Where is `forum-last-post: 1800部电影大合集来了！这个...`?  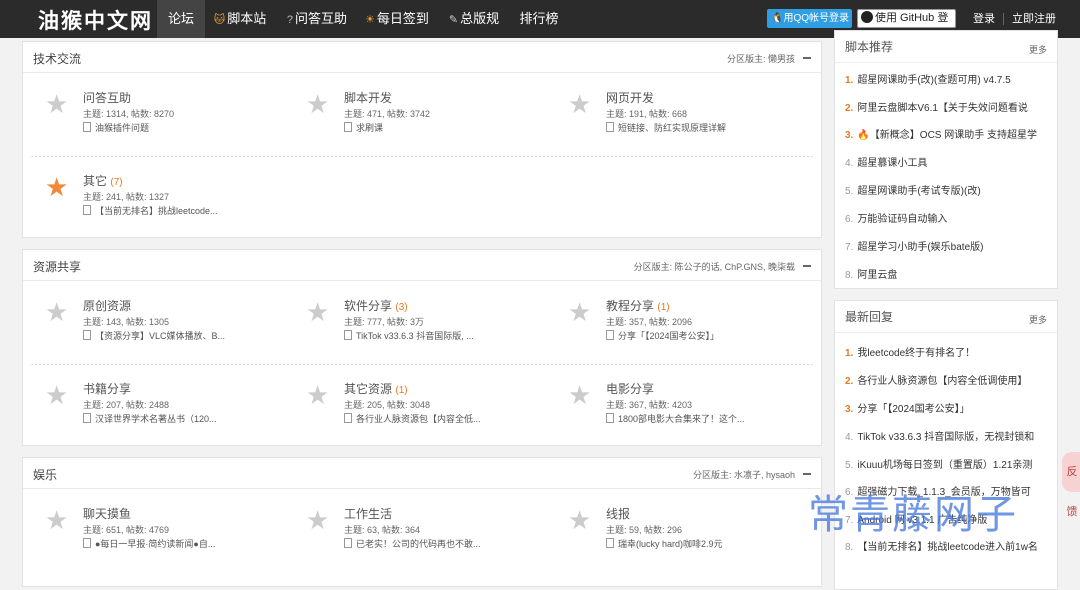
forum-last-post: 1800部电影大合集来了！这个... is located at coordinates (675, 418).